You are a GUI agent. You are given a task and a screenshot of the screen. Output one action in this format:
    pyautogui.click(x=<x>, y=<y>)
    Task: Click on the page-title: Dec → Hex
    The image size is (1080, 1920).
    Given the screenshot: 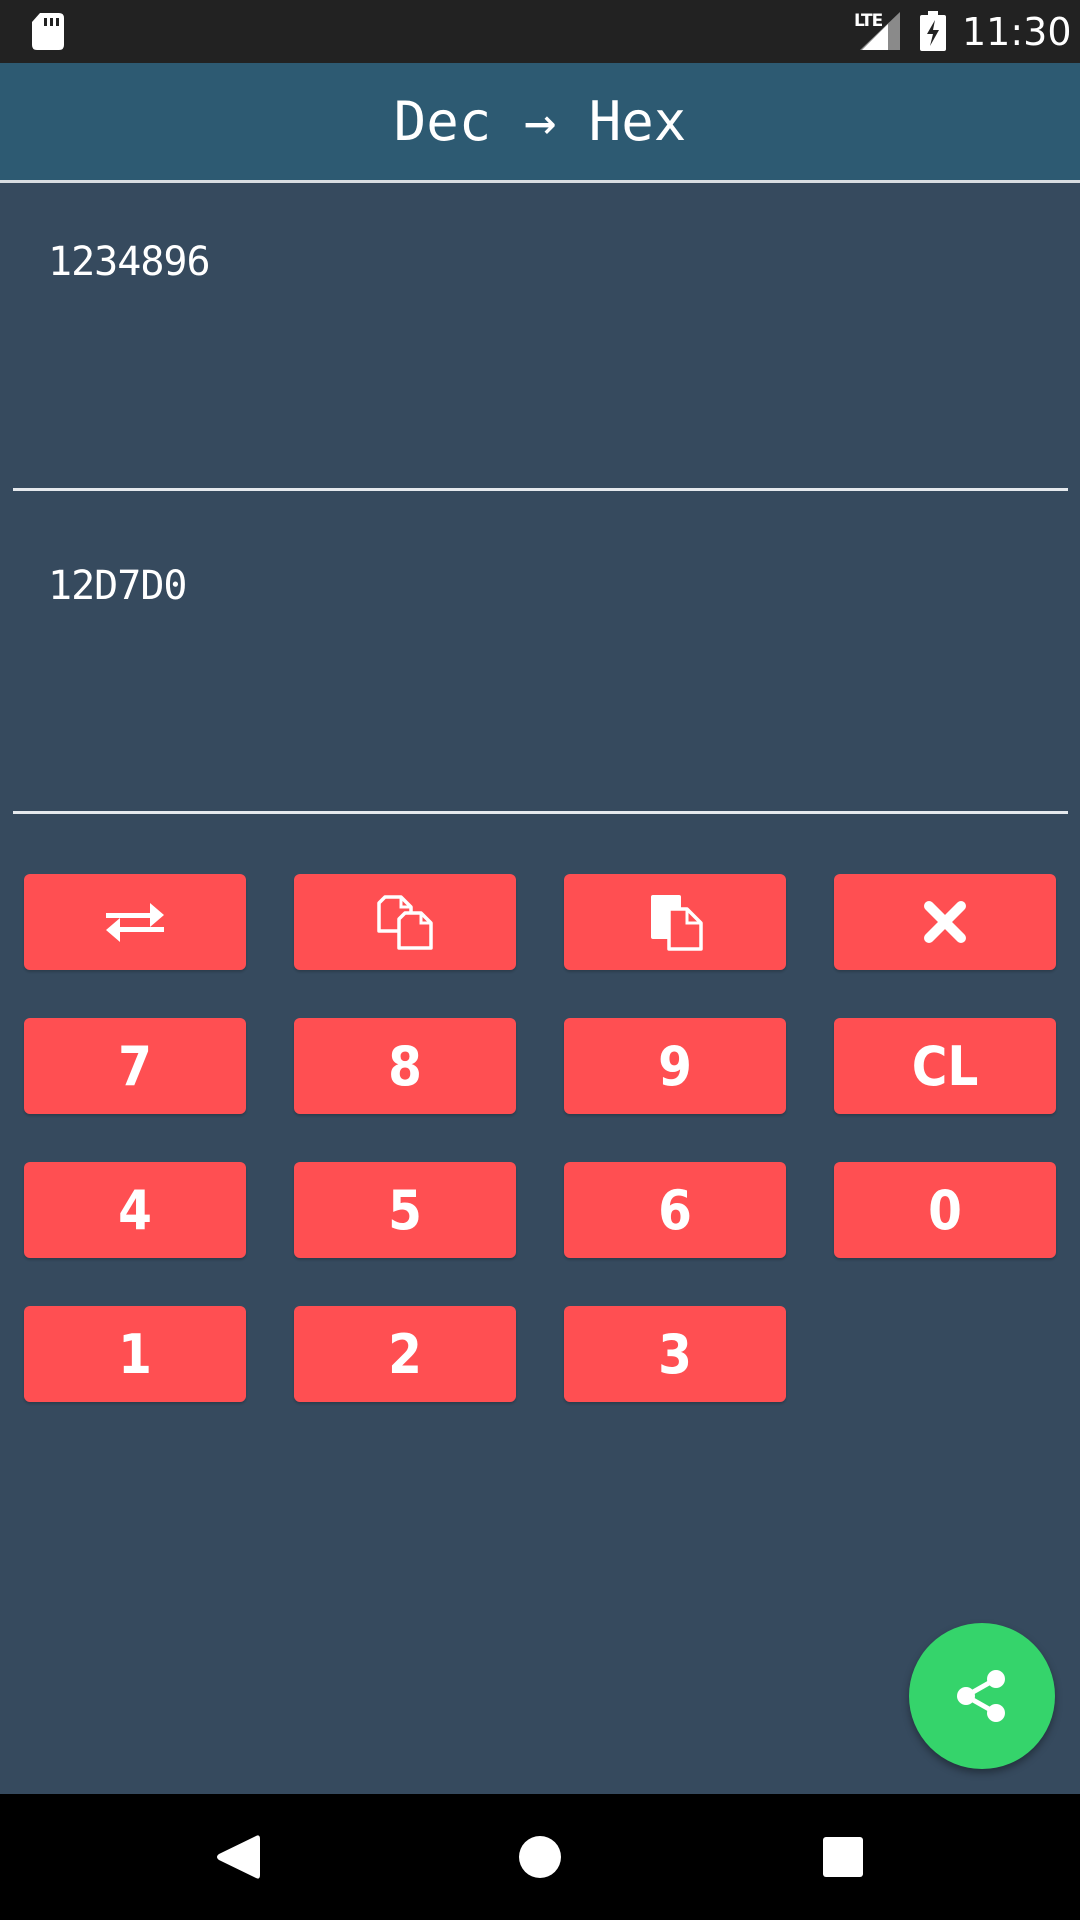 What is the action you would take?
    pyautogui.click(x=540, y=121)
    